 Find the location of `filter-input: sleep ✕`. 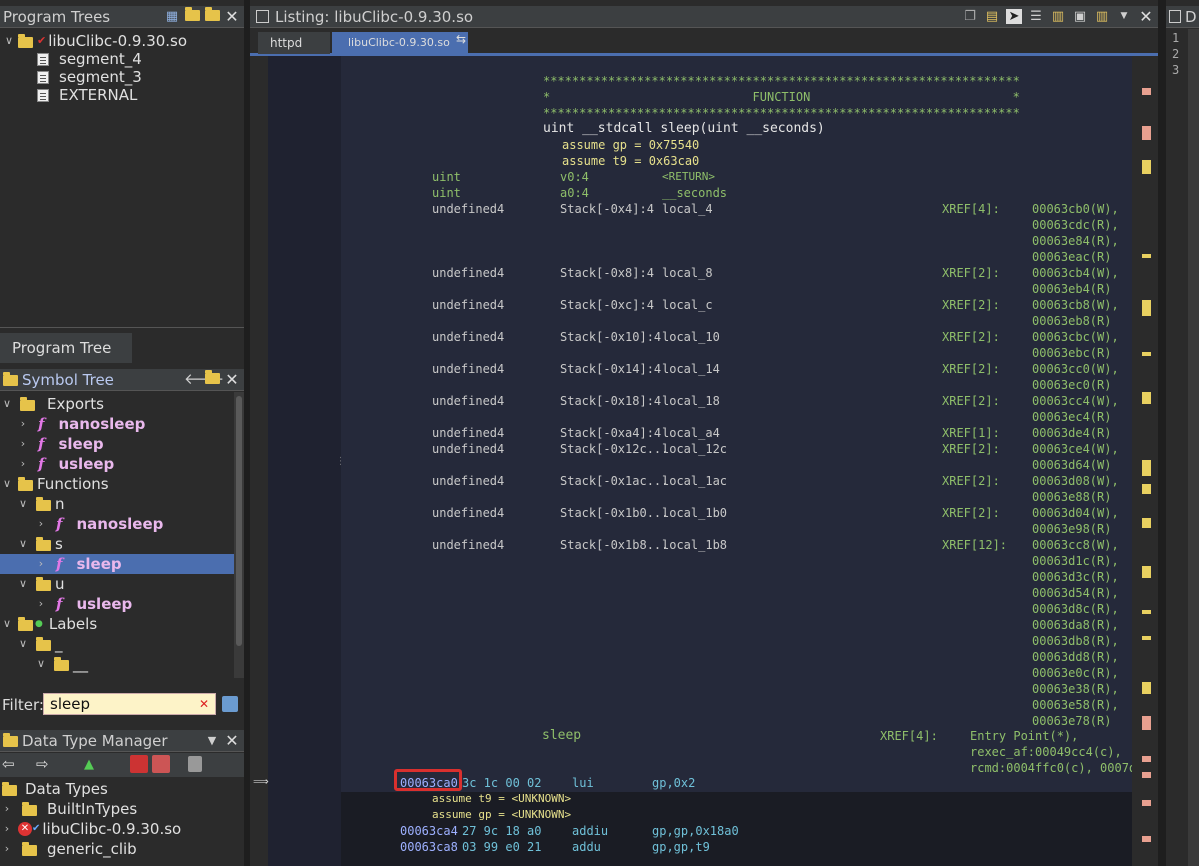

filter-input: sleep ✕ is located at coordinates (129, 704).